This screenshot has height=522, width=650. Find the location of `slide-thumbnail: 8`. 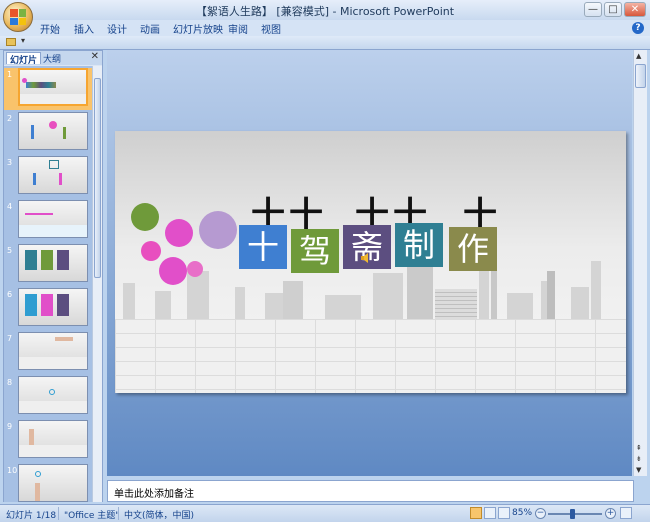

slide-thumbnail: 8 is located at coordinates (48, 397).